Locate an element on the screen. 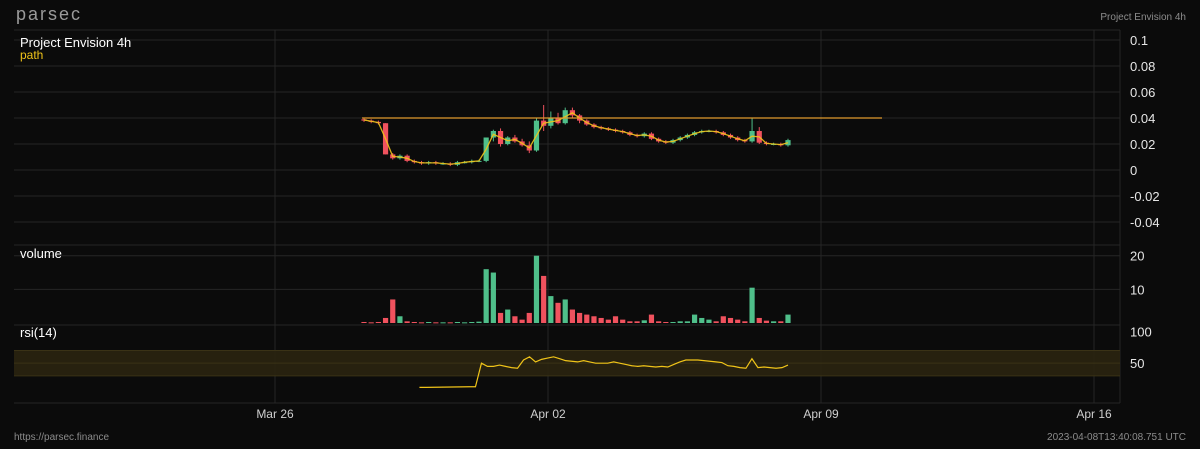  price-tick-label: -0.02 is located at coordinates (1145, 196).